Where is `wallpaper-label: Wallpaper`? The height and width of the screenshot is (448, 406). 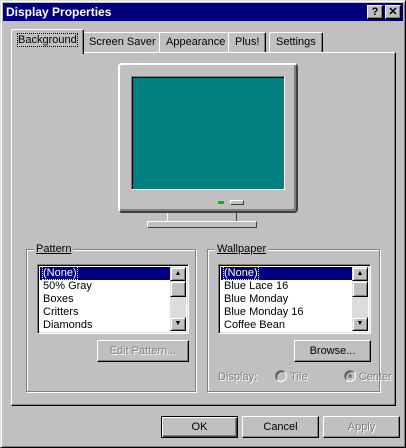
wallpaper-label: Wallpaper is located at coordinates (242, 249).